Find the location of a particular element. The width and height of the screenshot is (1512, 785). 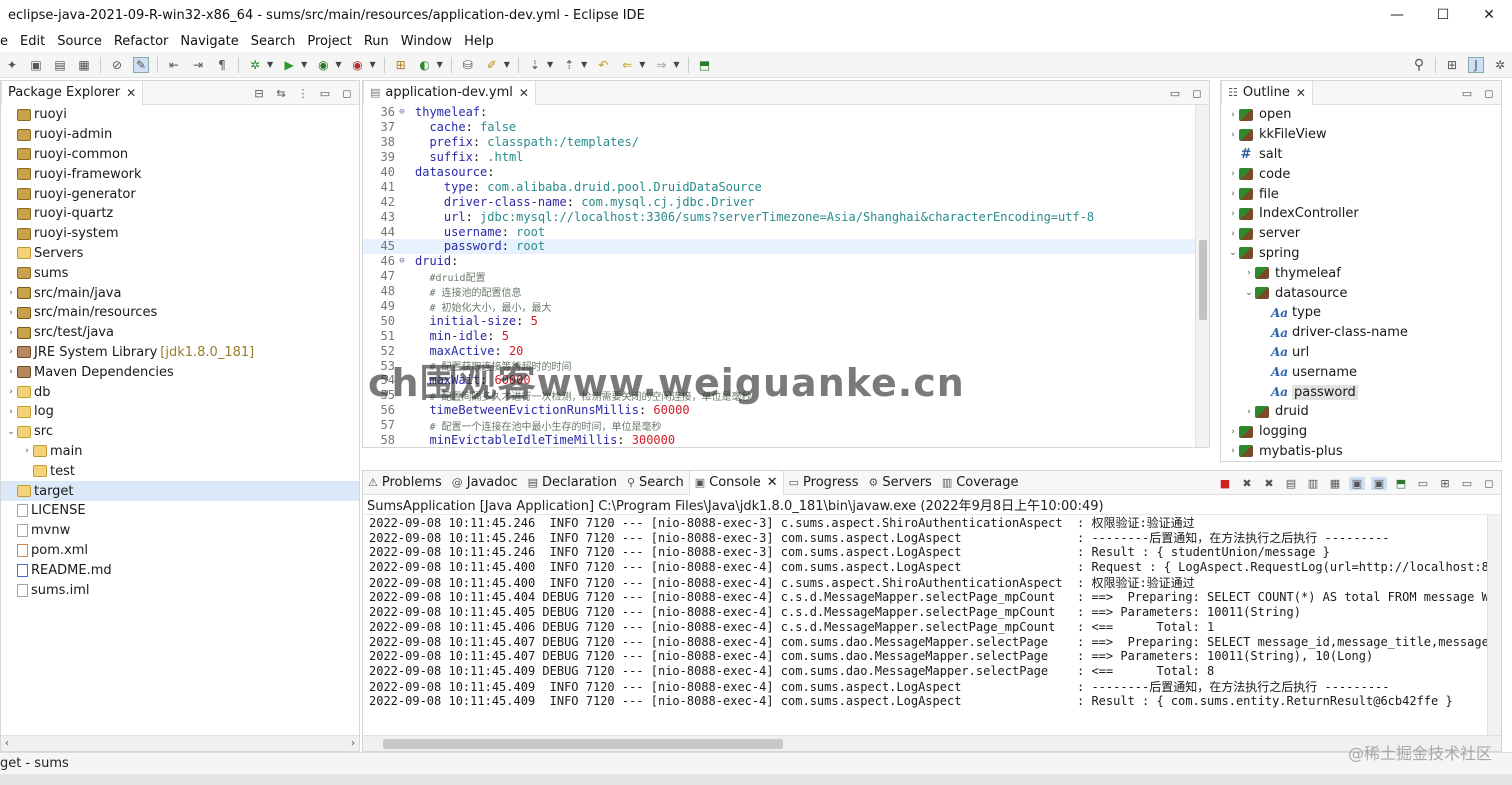

minimize-button: — is located at coordinates (1397, 15).